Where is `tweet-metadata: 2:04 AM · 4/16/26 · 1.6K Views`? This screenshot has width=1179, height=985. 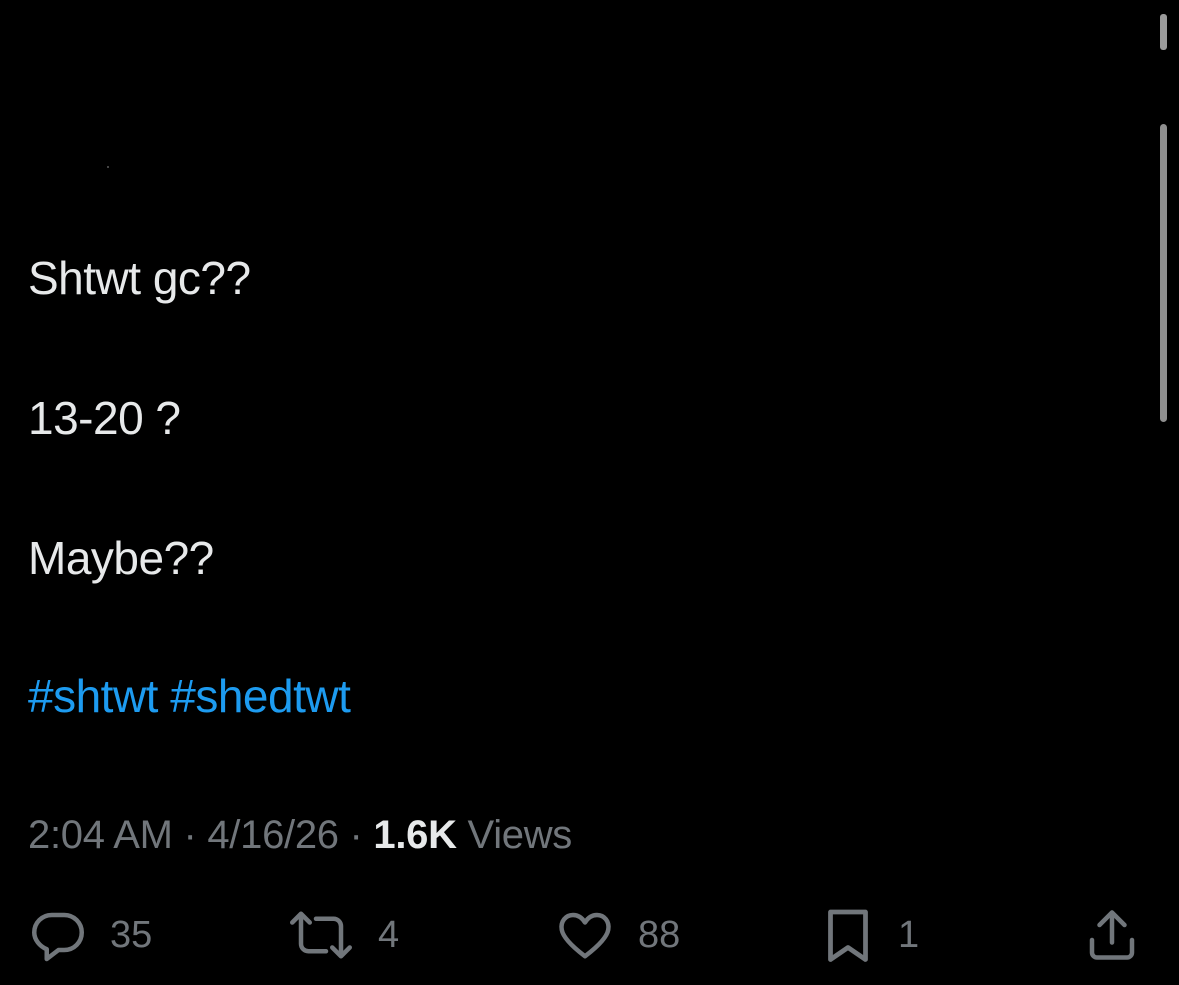 tweet-metadata: 2:04 AM · 4/16/26 · 1.6K Views is located at coordinates (300, 835).